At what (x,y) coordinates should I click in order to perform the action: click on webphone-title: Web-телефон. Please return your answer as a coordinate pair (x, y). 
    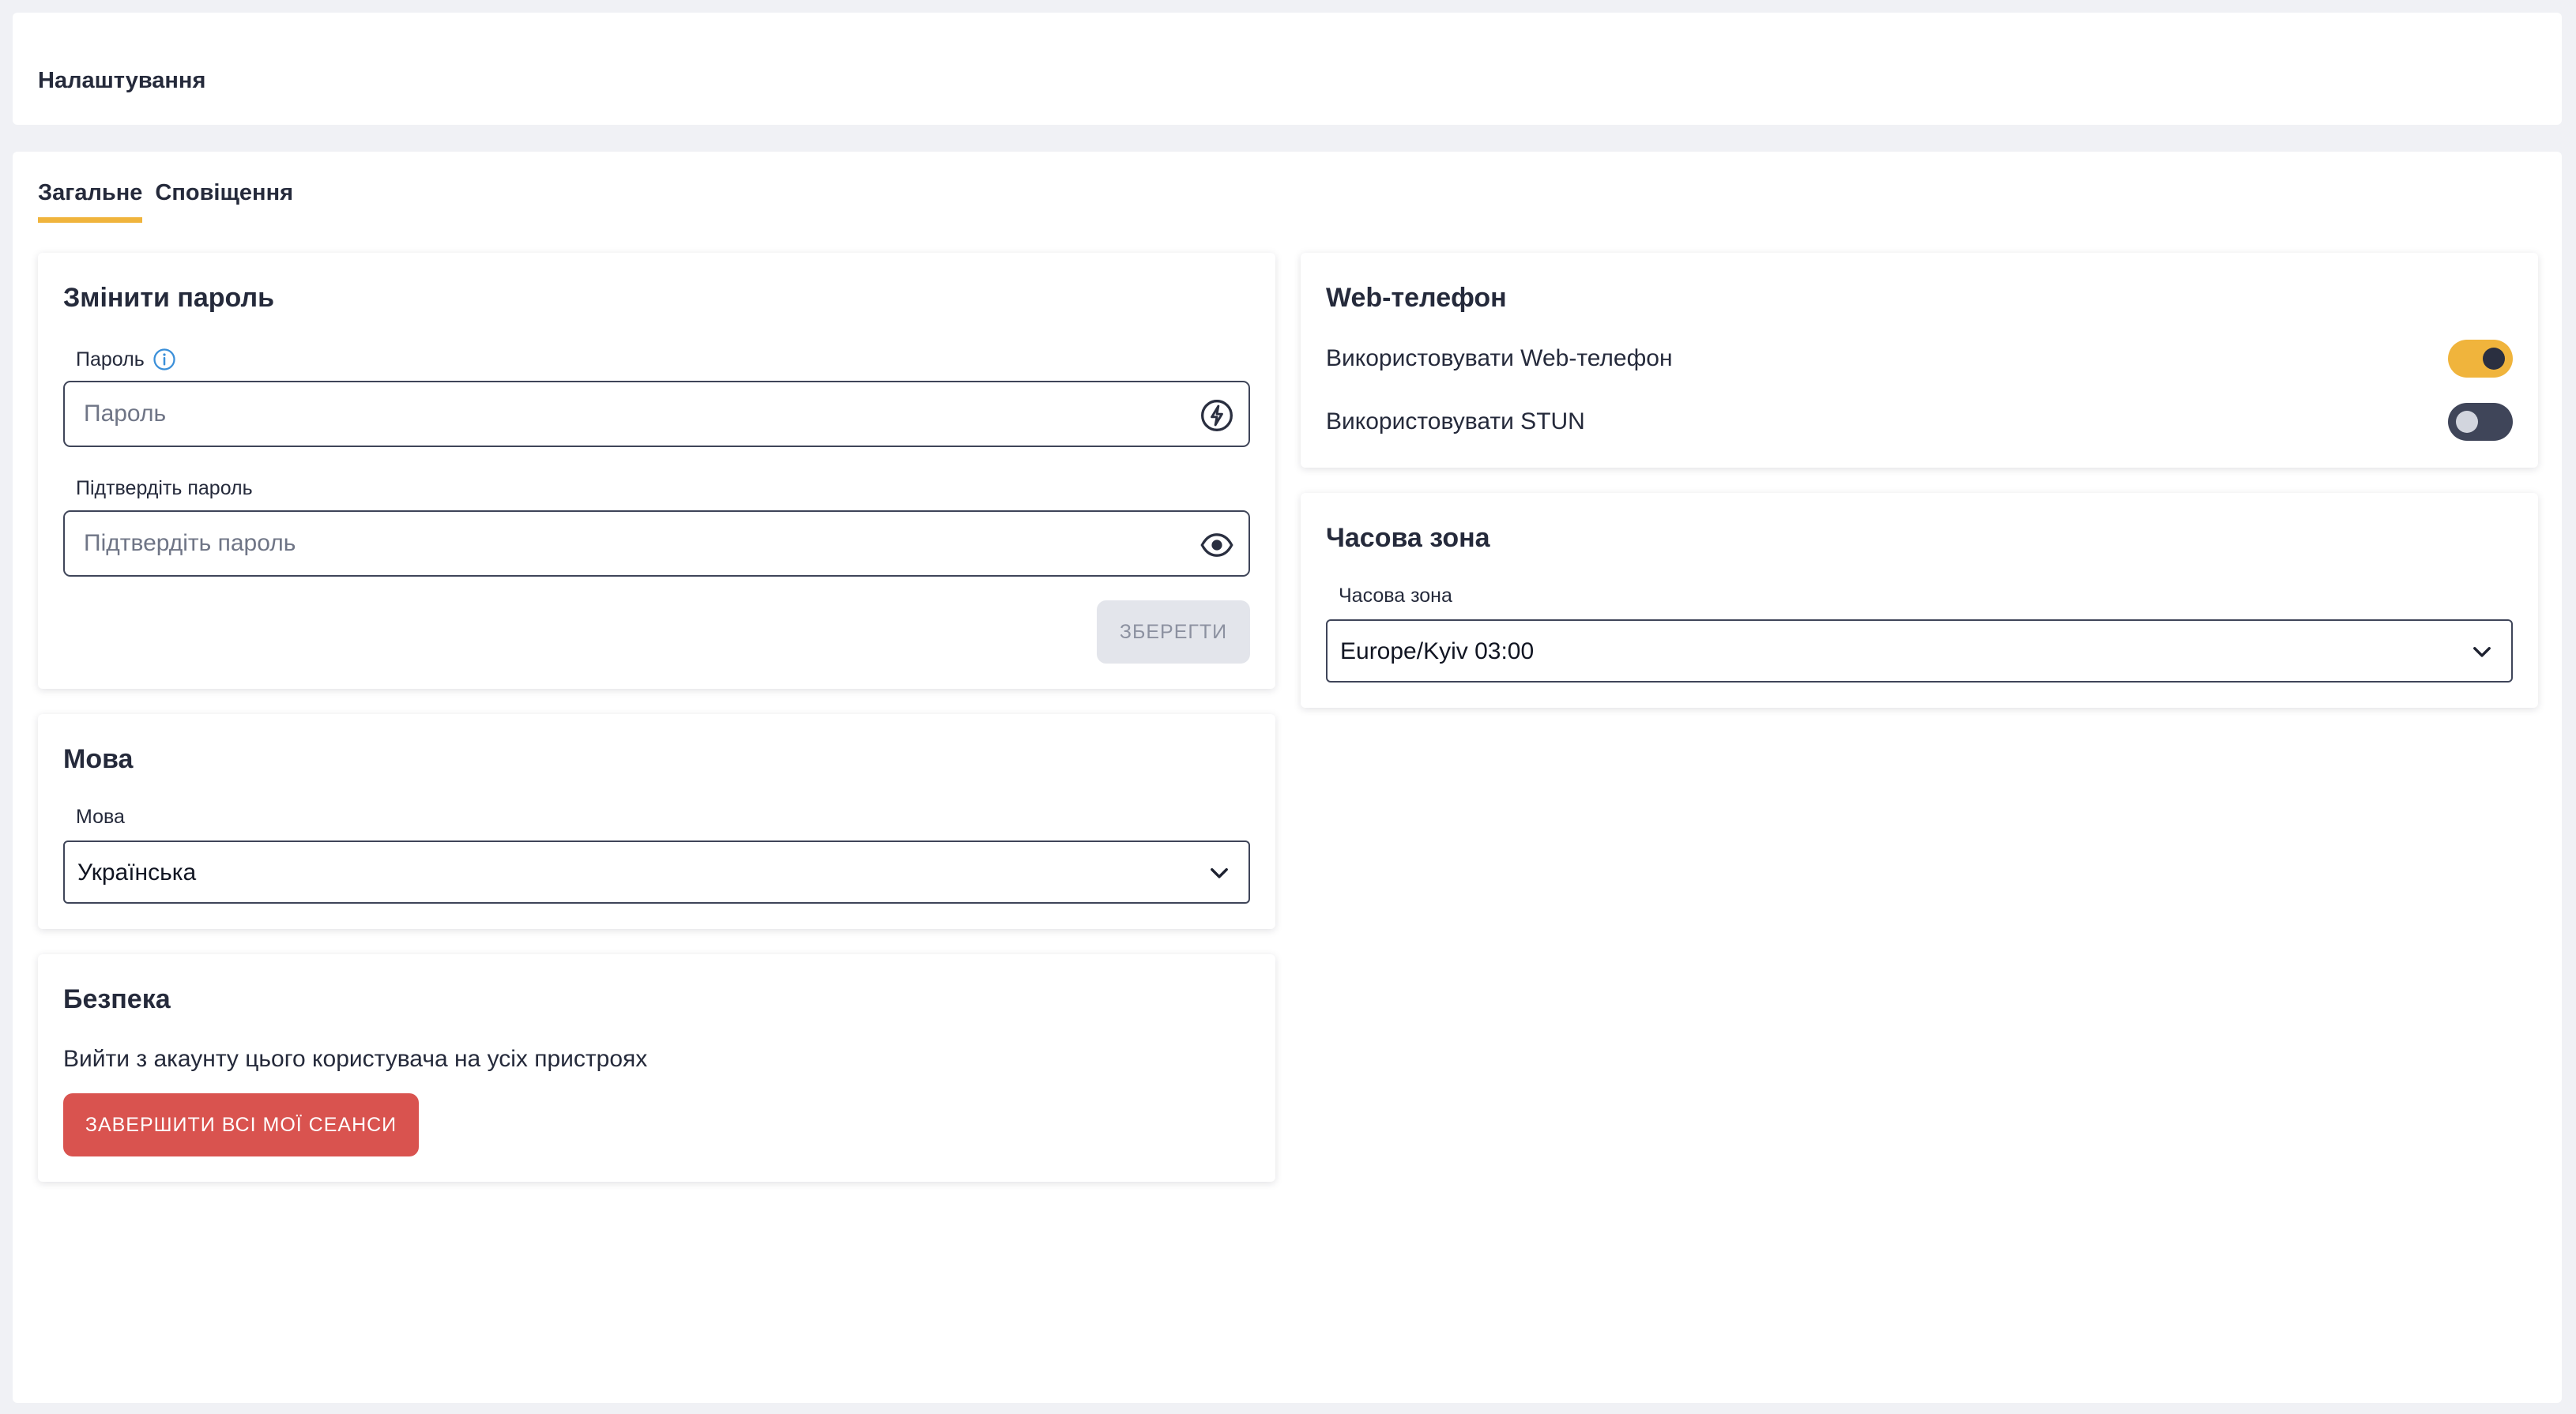
    Looking at the image, I should click on (1416, 298).